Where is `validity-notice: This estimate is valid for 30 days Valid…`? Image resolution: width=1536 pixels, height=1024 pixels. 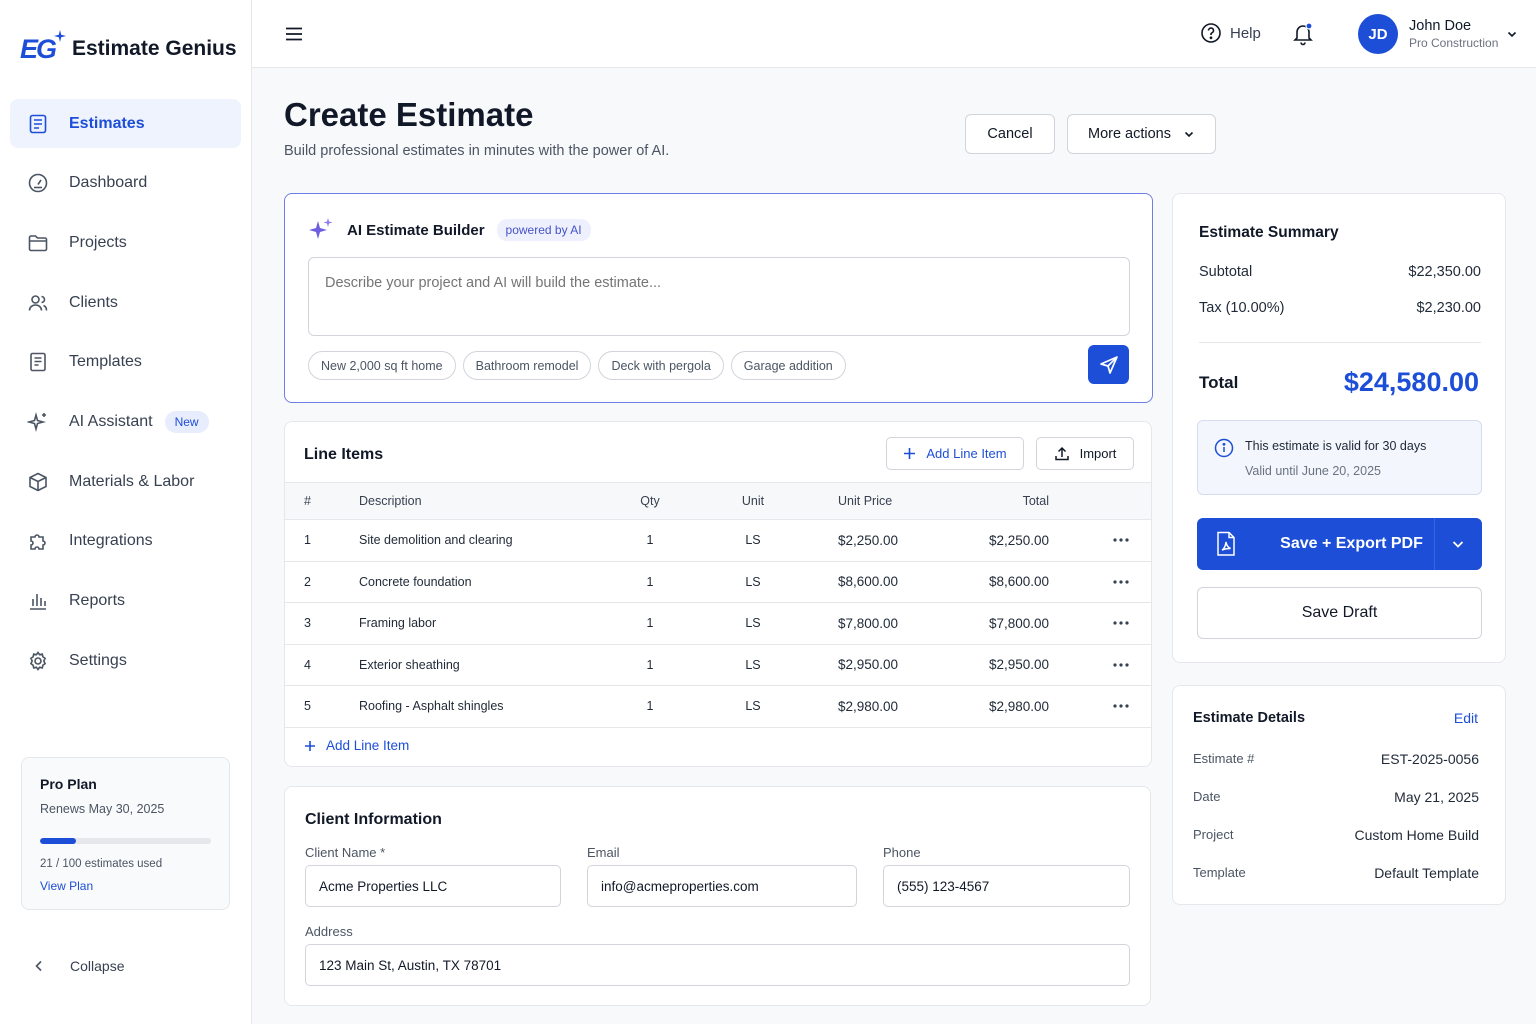 validity-notice: This estimate is valid for 30 days Valid… is located at coordinates (1339, 457).